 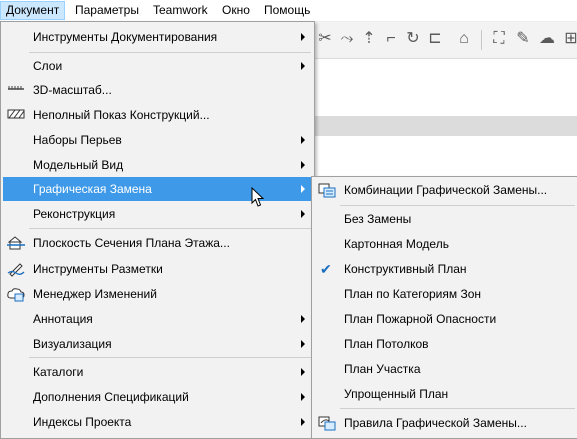 What do you see at coordinates (405, 269) in the screenshot?
I see `menu-item-label: Конструктивный План` at bounding box center [405, 269].